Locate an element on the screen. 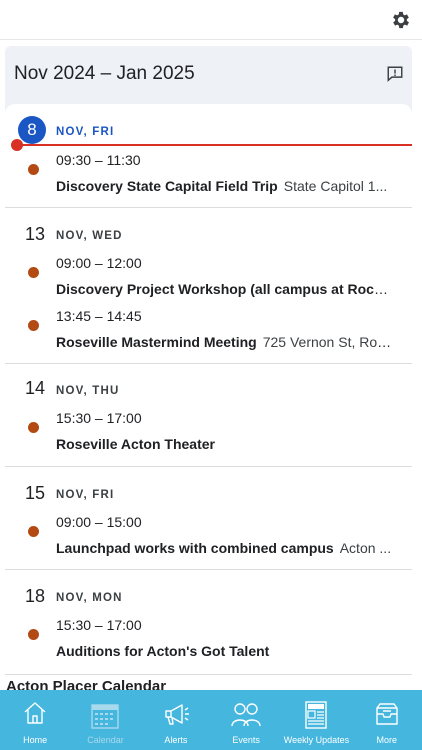  event-title: Discovery State Capital Field Trip is located at coordinates (167, 186).